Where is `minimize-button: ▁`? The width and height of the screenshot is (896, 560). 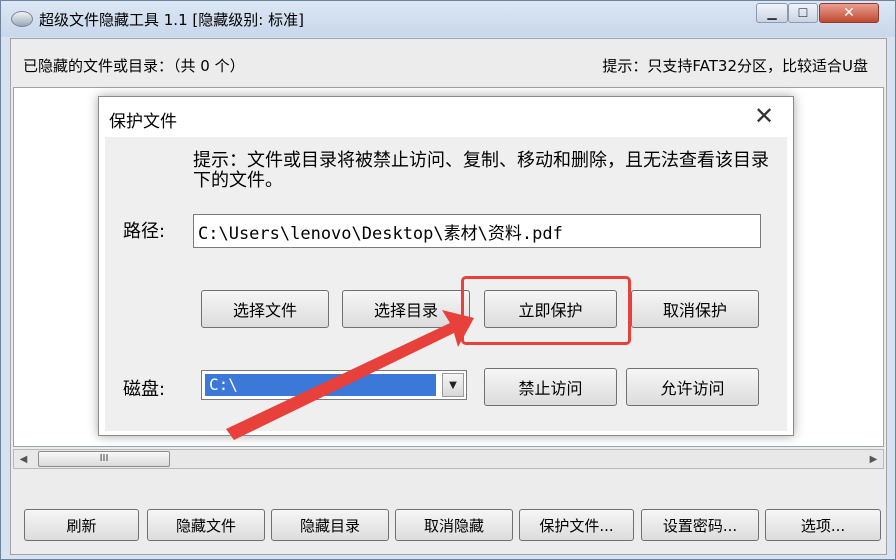
minimize-button: ▁ is located at coordinates (772, 13).